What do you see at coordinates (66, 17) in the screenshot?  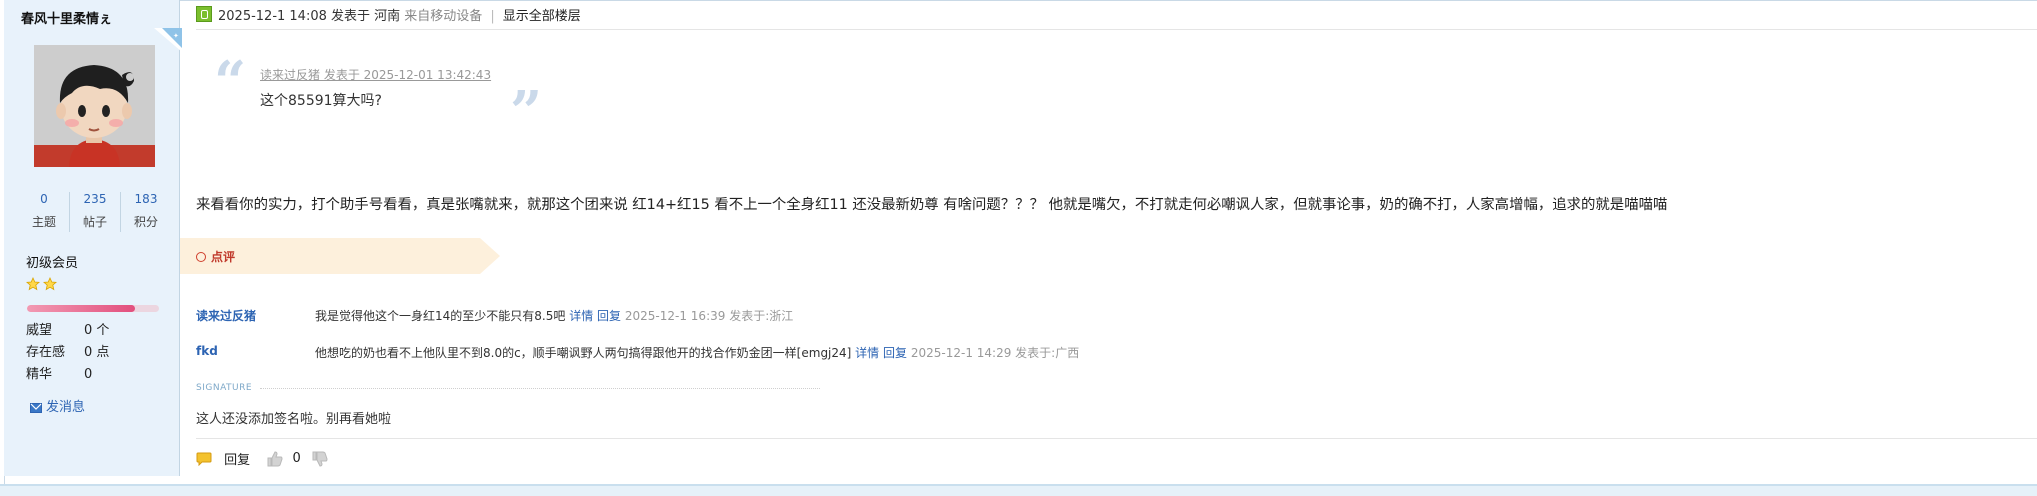 I see `author-username: 春风十里柔情ぇ` at bounding box center [66, 17].